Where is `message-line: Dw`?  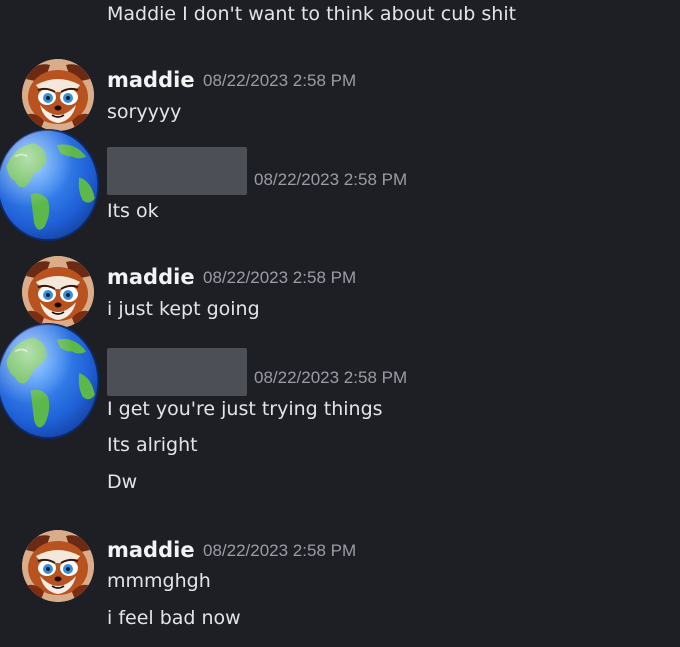 message-line: Dw is located at coordinates (122, 482).